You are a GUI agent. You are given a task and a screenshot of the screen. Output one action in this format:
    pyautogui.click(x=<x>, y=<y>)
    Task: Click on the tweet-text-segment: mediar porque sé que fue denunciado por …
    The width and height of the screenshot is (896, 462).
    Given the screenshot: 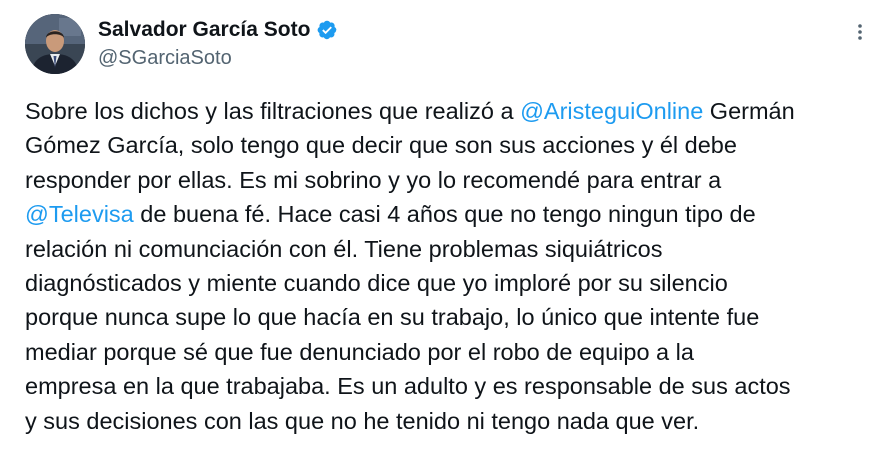 What is the action you would take?
    pyautogui.click(x=359, y=351)
    